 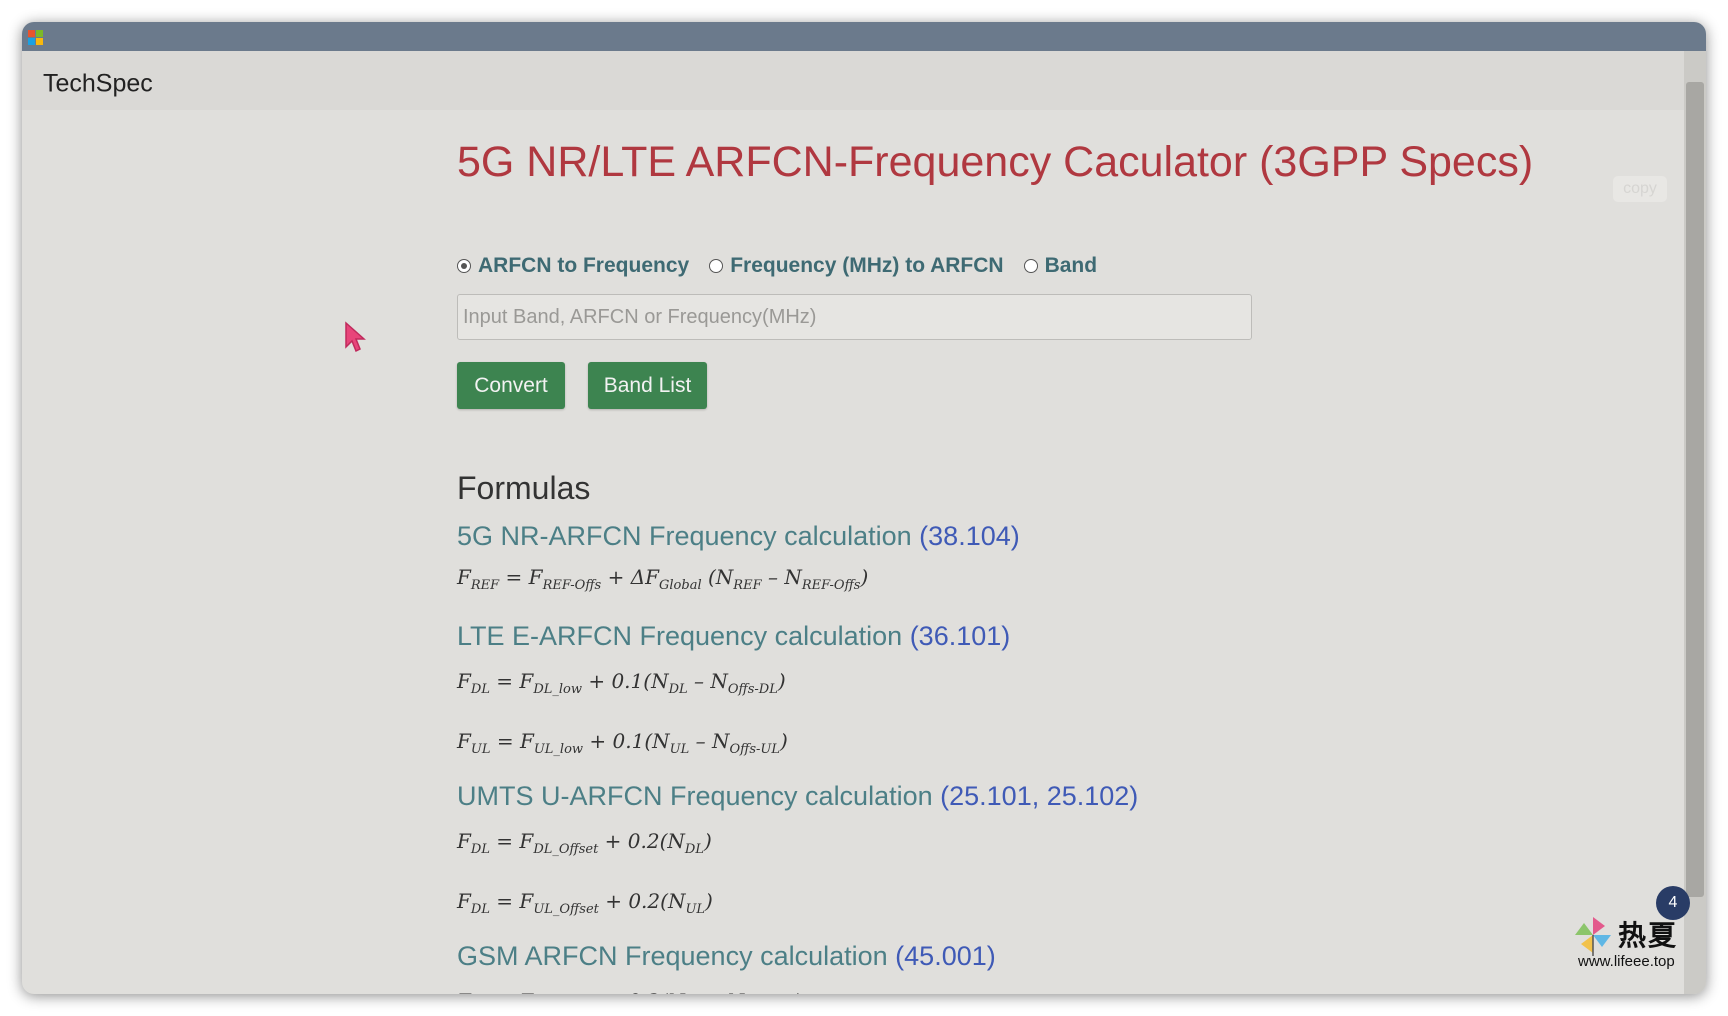 What do you see at coordinates (464, 266) in the screenshot?
I see `radio-button-checked` at bounding box center [464, 266].